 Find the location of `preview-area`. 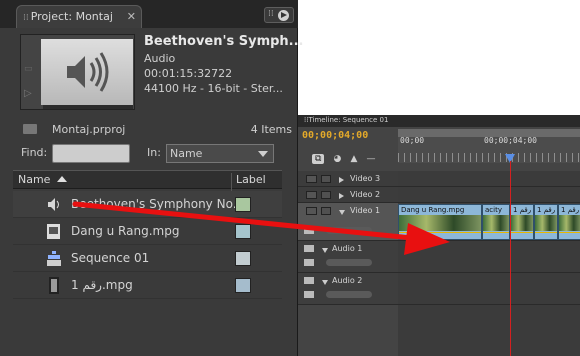

preview-area is located at coordinates (87, 72).